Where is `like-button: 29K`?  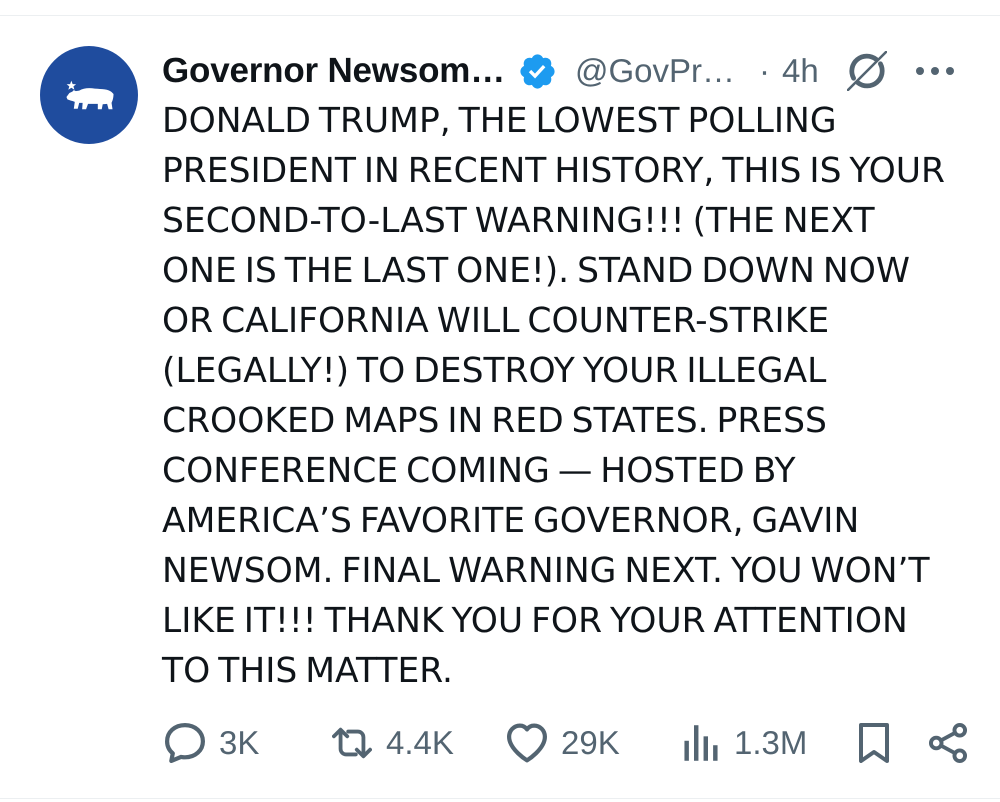 like-button: 29K is located at coordinates (563, 743).